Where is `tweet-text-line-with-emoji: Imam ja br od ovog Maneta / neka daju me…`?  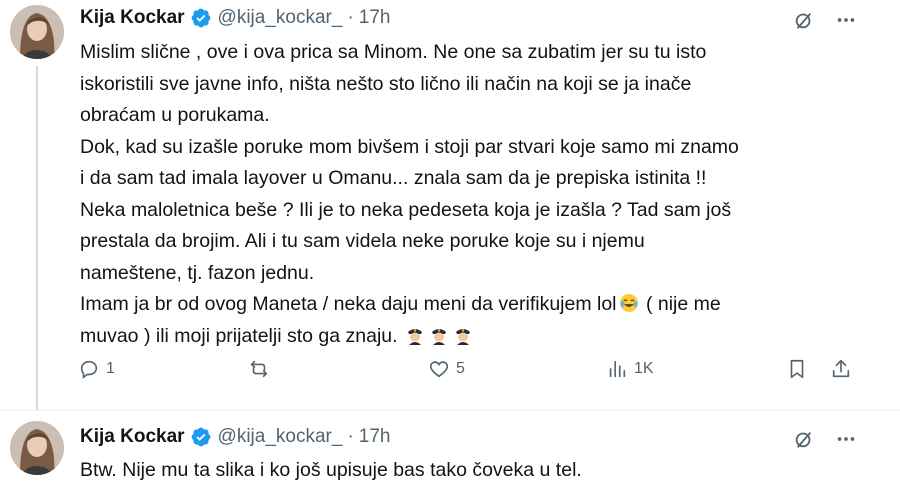 tweet-text-line-with-emoji: Imam ja br od ovog Maneta / neka daju me… is located at coordinates (480, 305).